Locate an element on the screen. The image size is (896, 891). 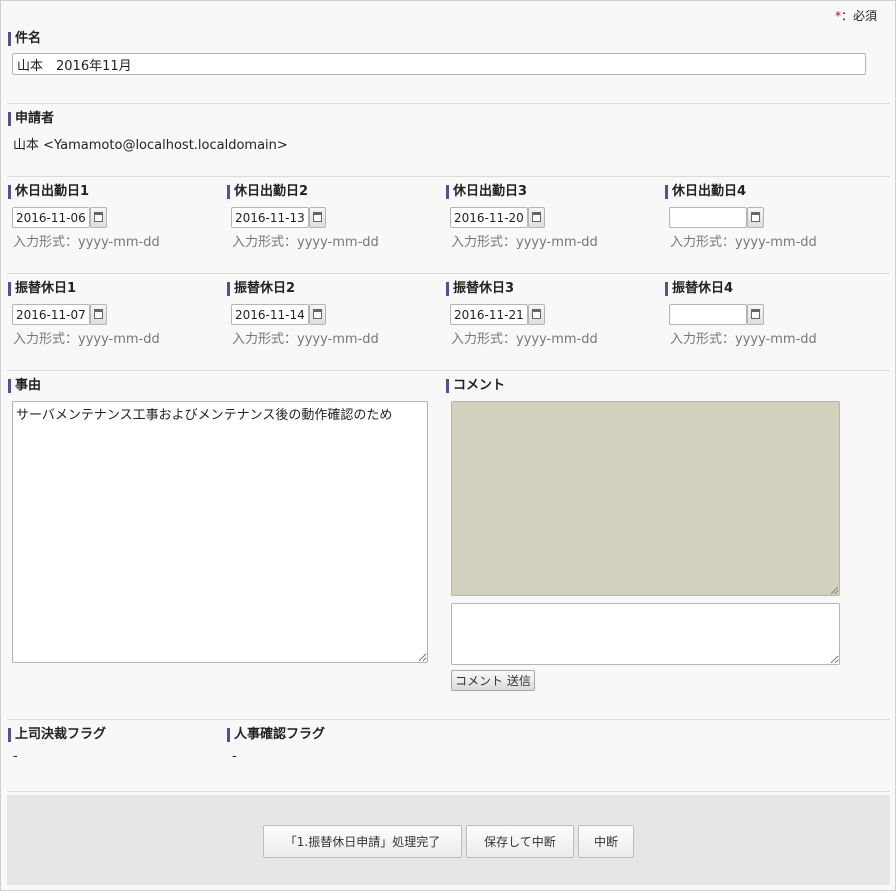
comment-send-button: コメント 送信 is located at coordinates (493, 680).